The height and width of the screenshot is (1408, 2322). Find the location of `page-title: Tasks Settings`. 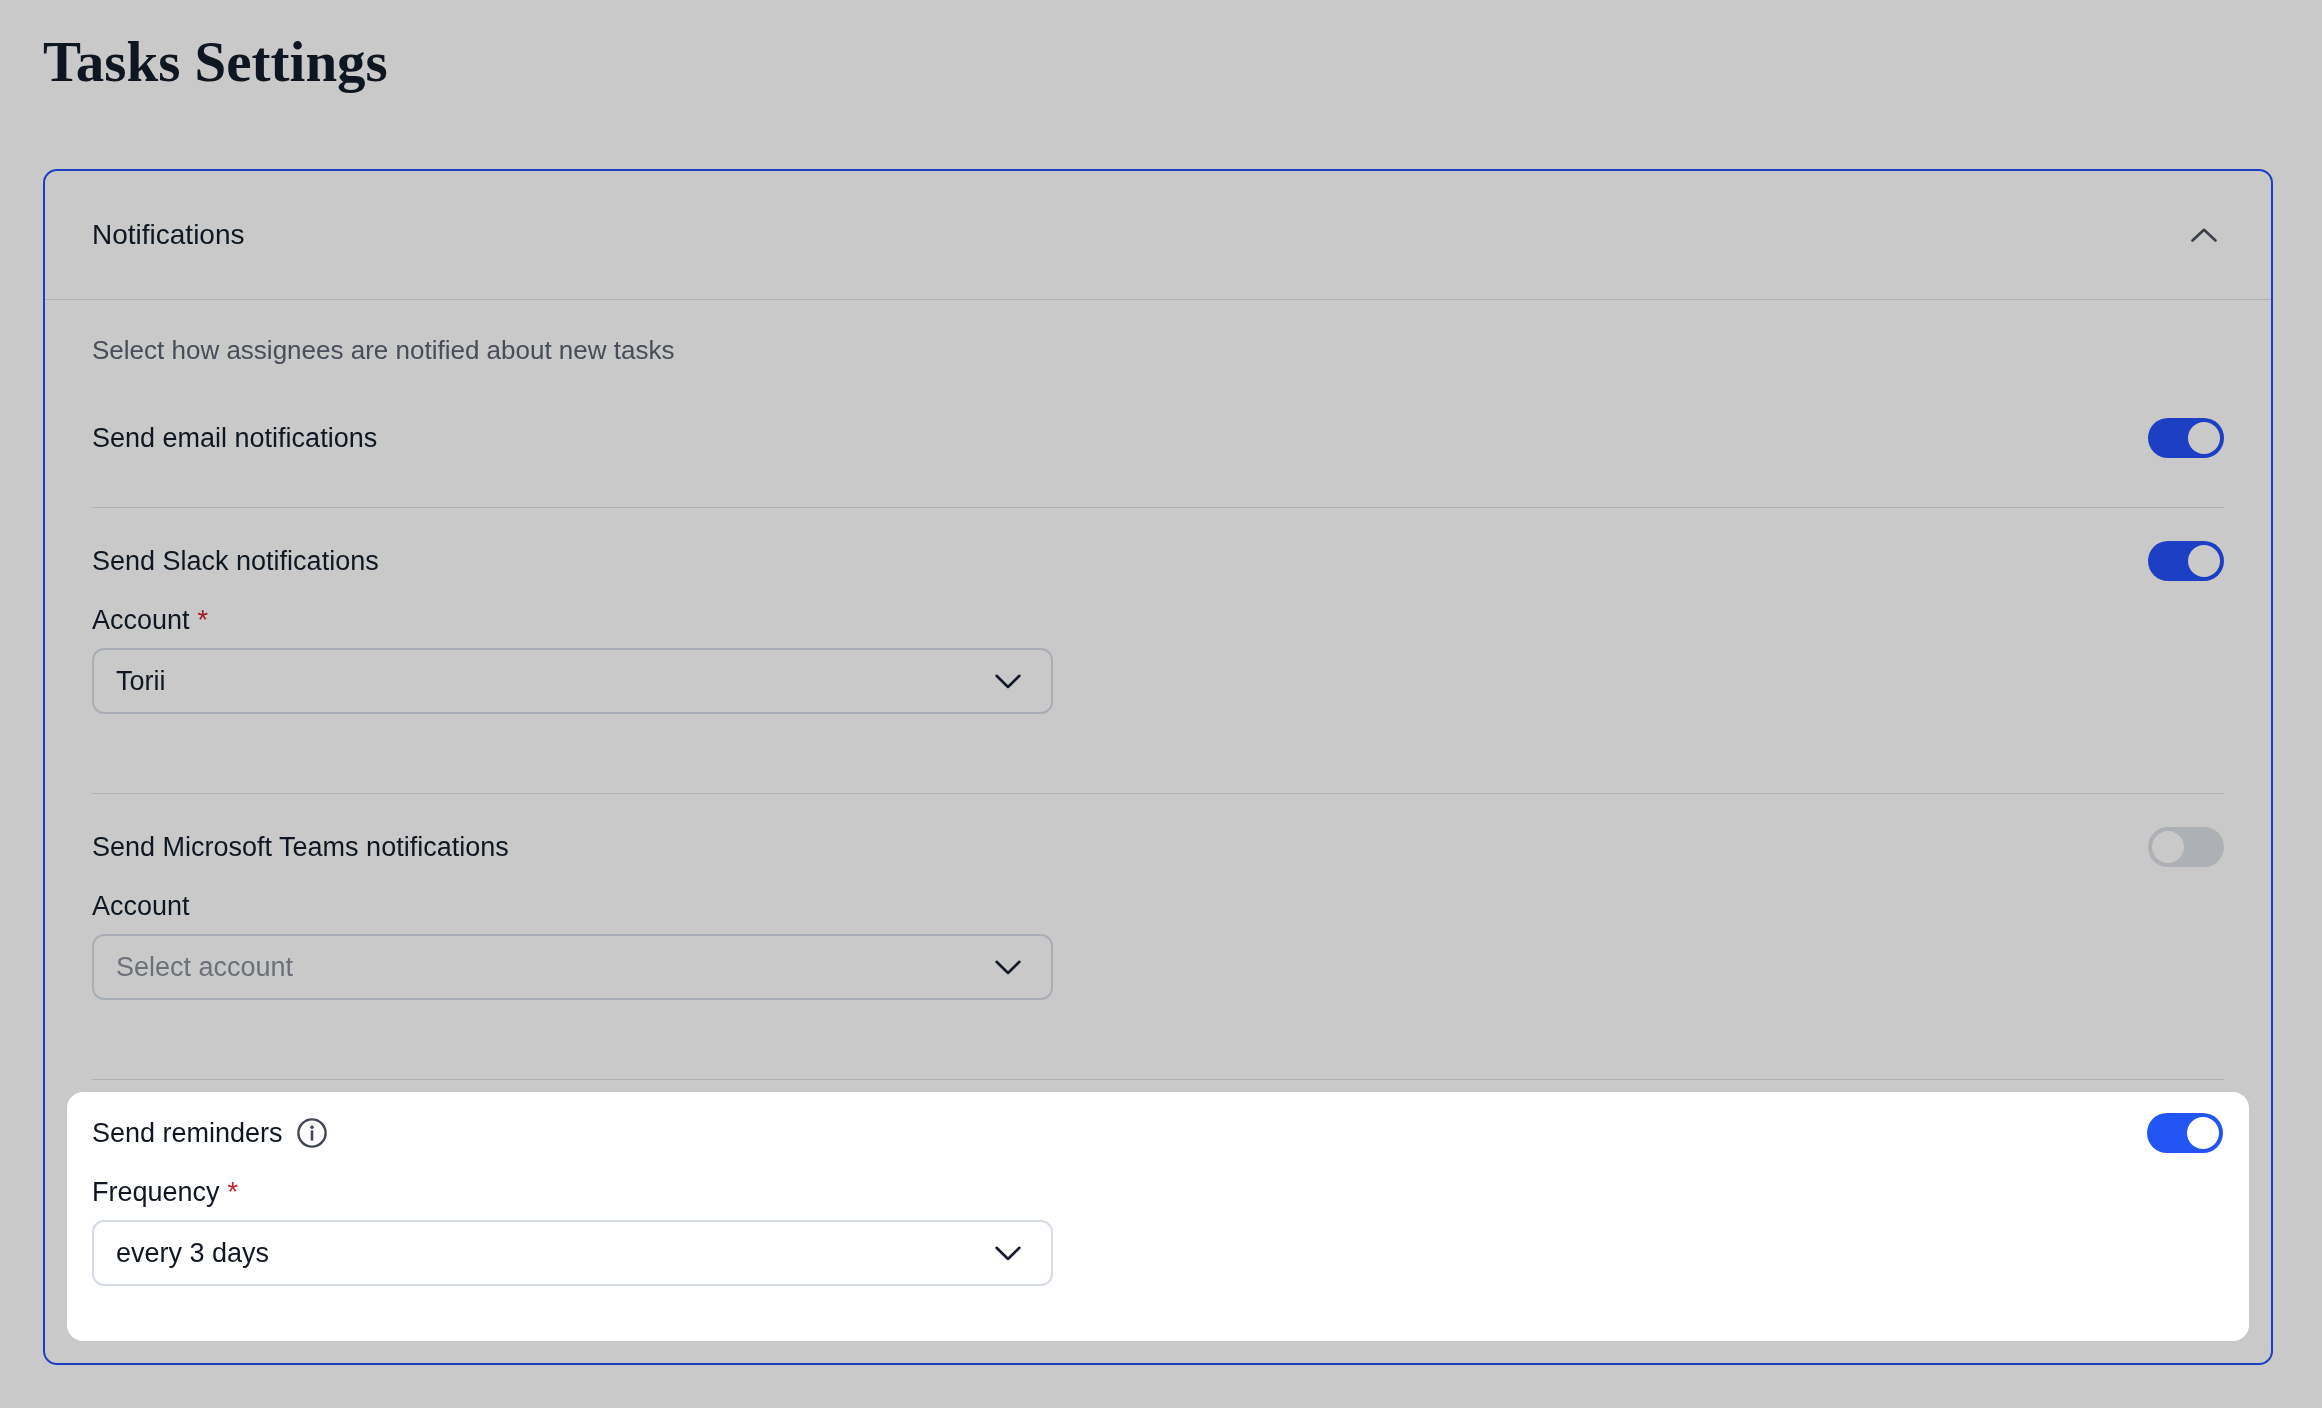

page-title: Tasks Settings is located at coordinates (215, 62).